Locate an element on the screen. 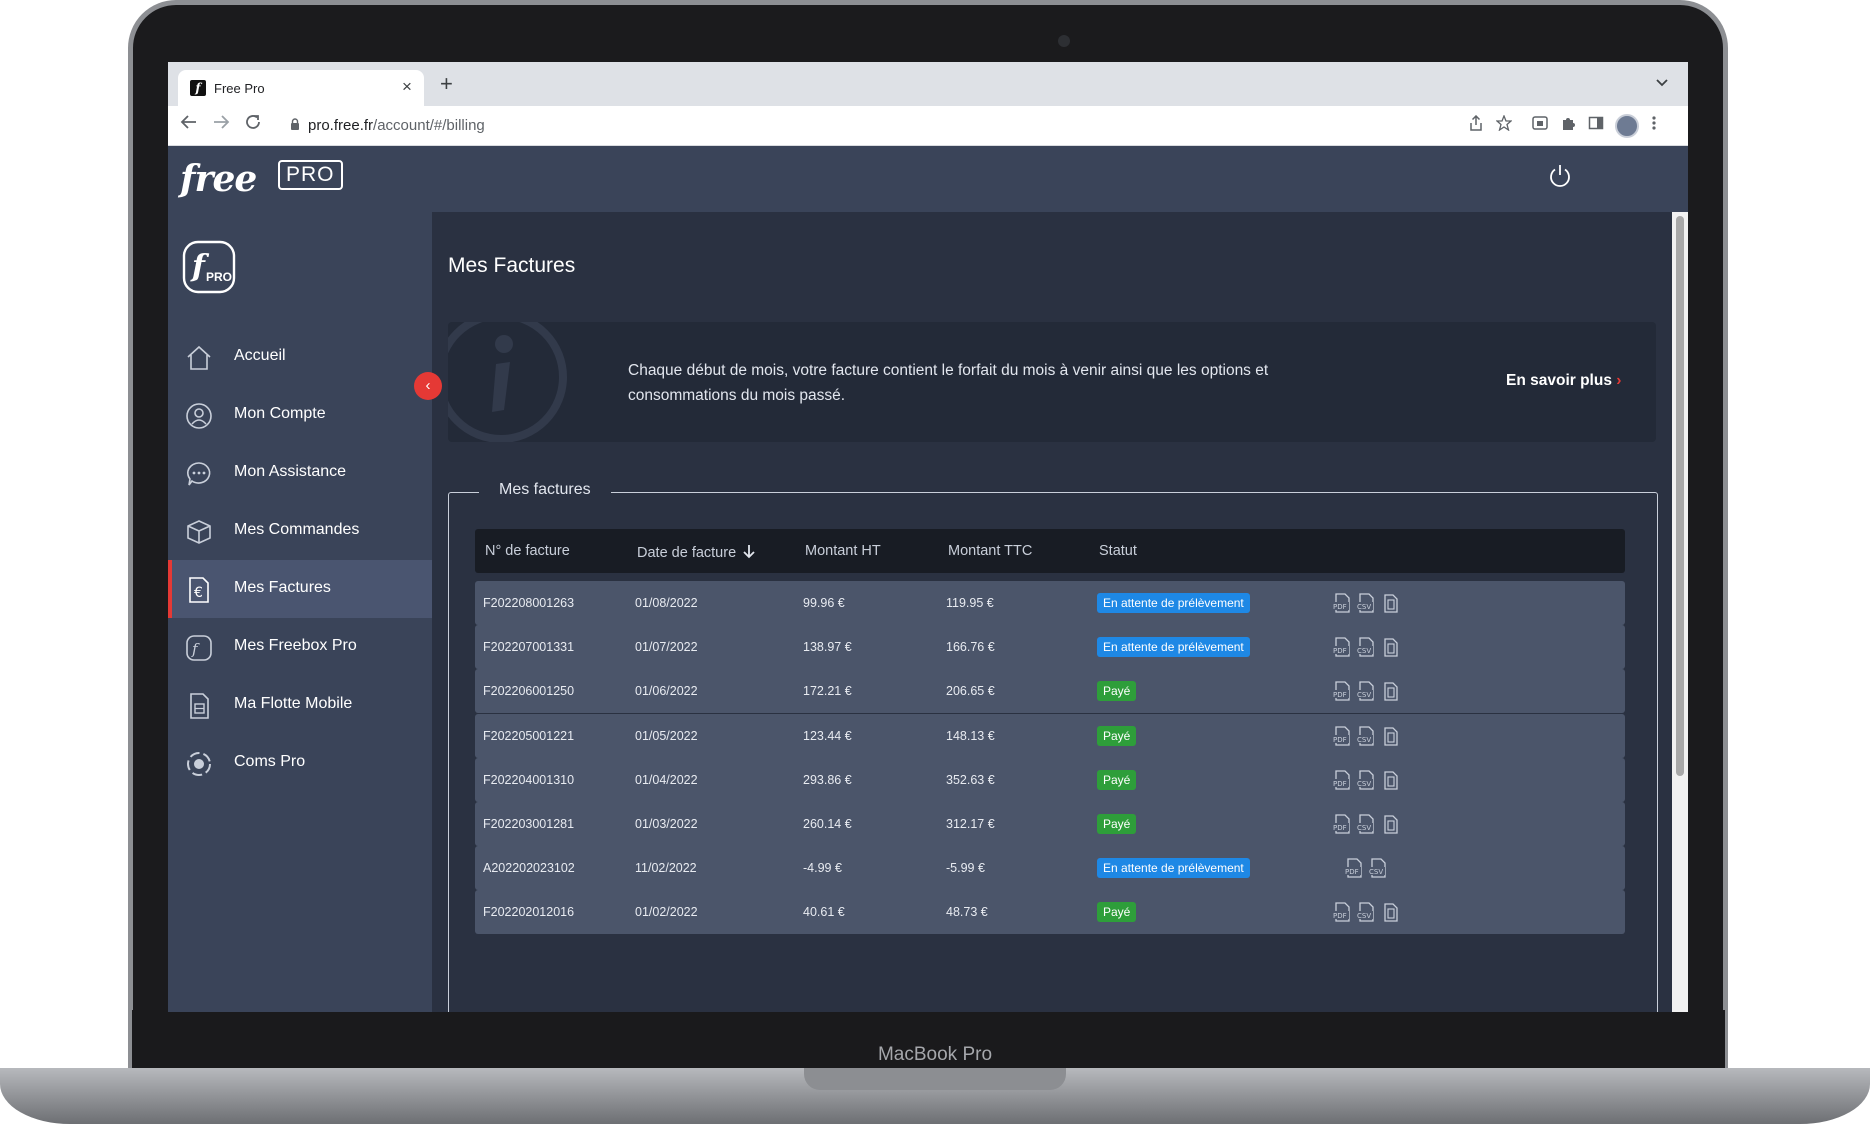 The image size is (1870, 1125). invoice-date: 11/02/2022 is located at coordinates (666, 868).